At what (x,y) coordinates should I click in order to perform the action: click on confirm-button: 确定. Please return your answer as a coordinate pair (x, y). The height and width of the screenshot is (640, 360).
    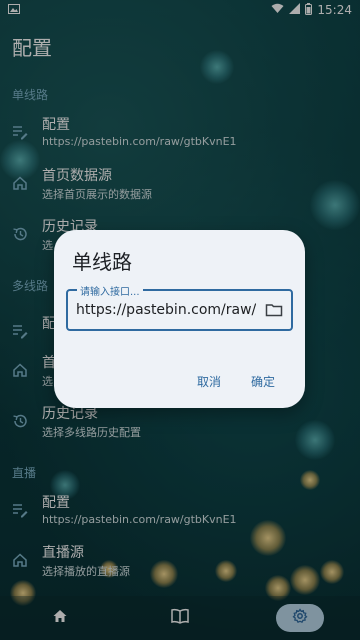
    Looking at the image, I should click on (263, 381).